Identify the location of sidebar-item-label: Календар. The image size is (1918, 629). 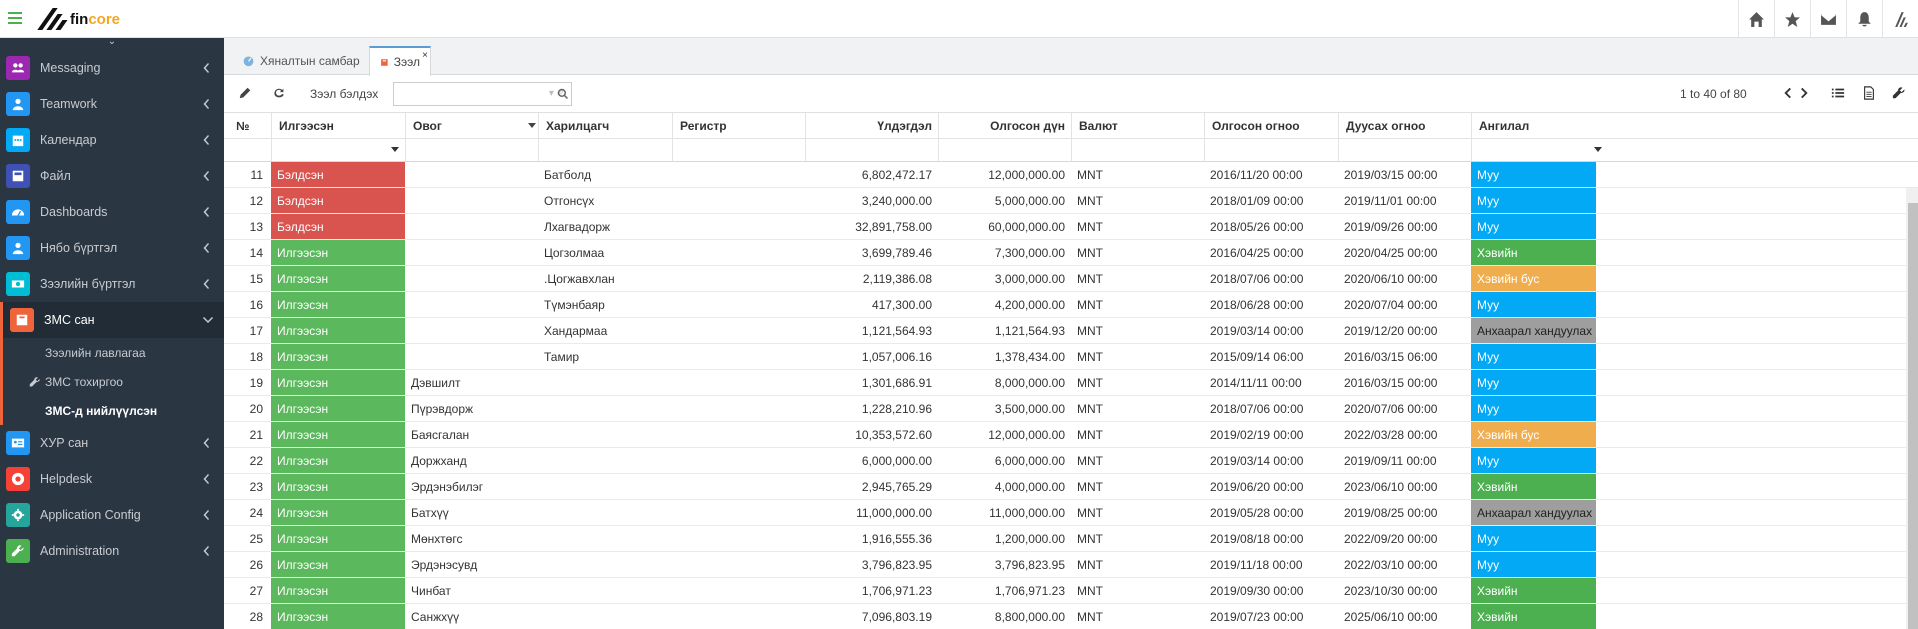
(68, 140).